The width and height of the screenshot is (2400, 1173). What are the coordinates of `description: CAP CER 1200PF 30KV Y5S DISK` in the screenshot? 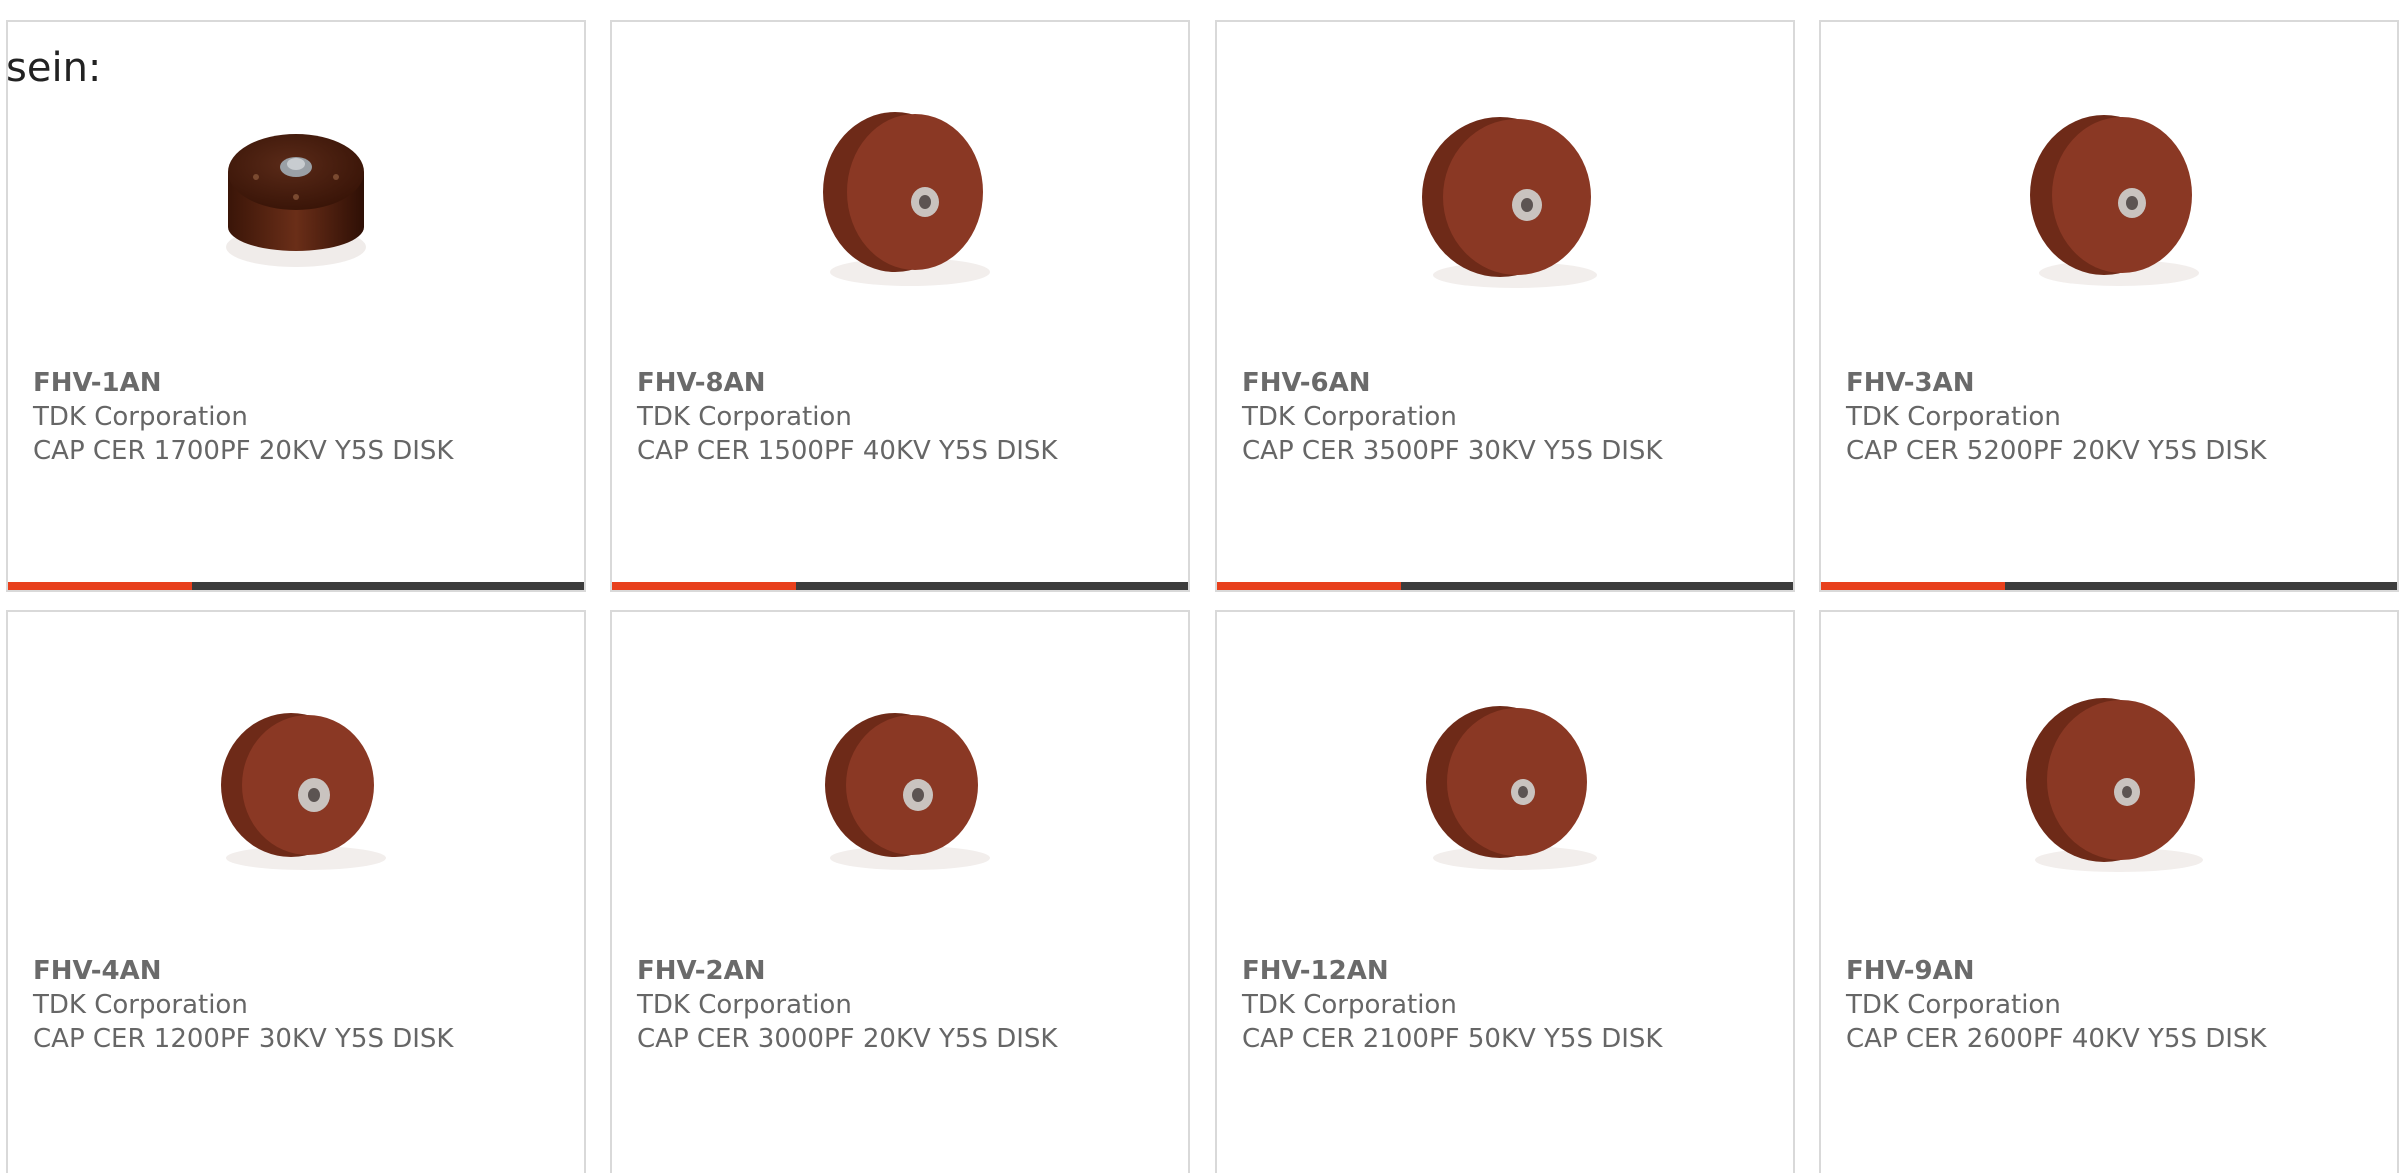 It's located at (243, 1039).